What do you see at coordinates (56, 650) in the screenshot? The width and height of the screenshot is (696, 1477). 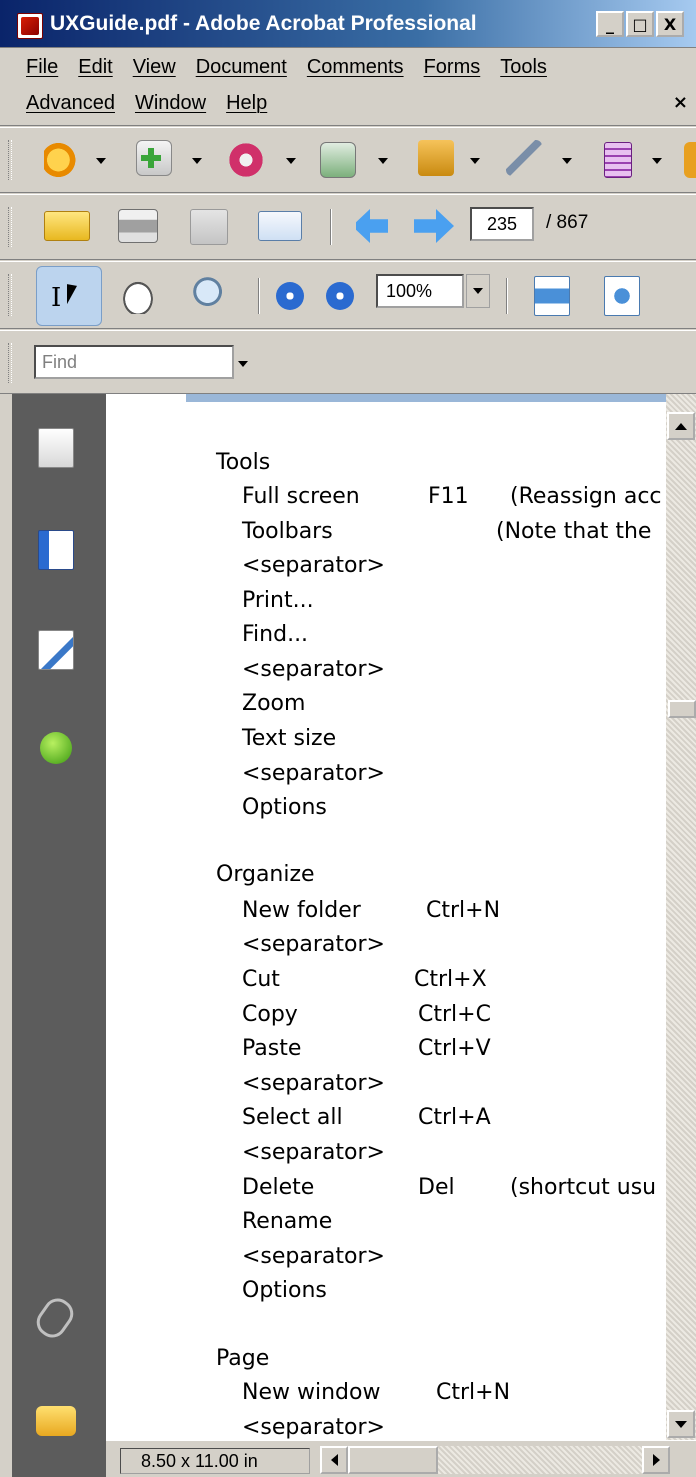 I see `signatures-icon` at bounding box center [56, 650].